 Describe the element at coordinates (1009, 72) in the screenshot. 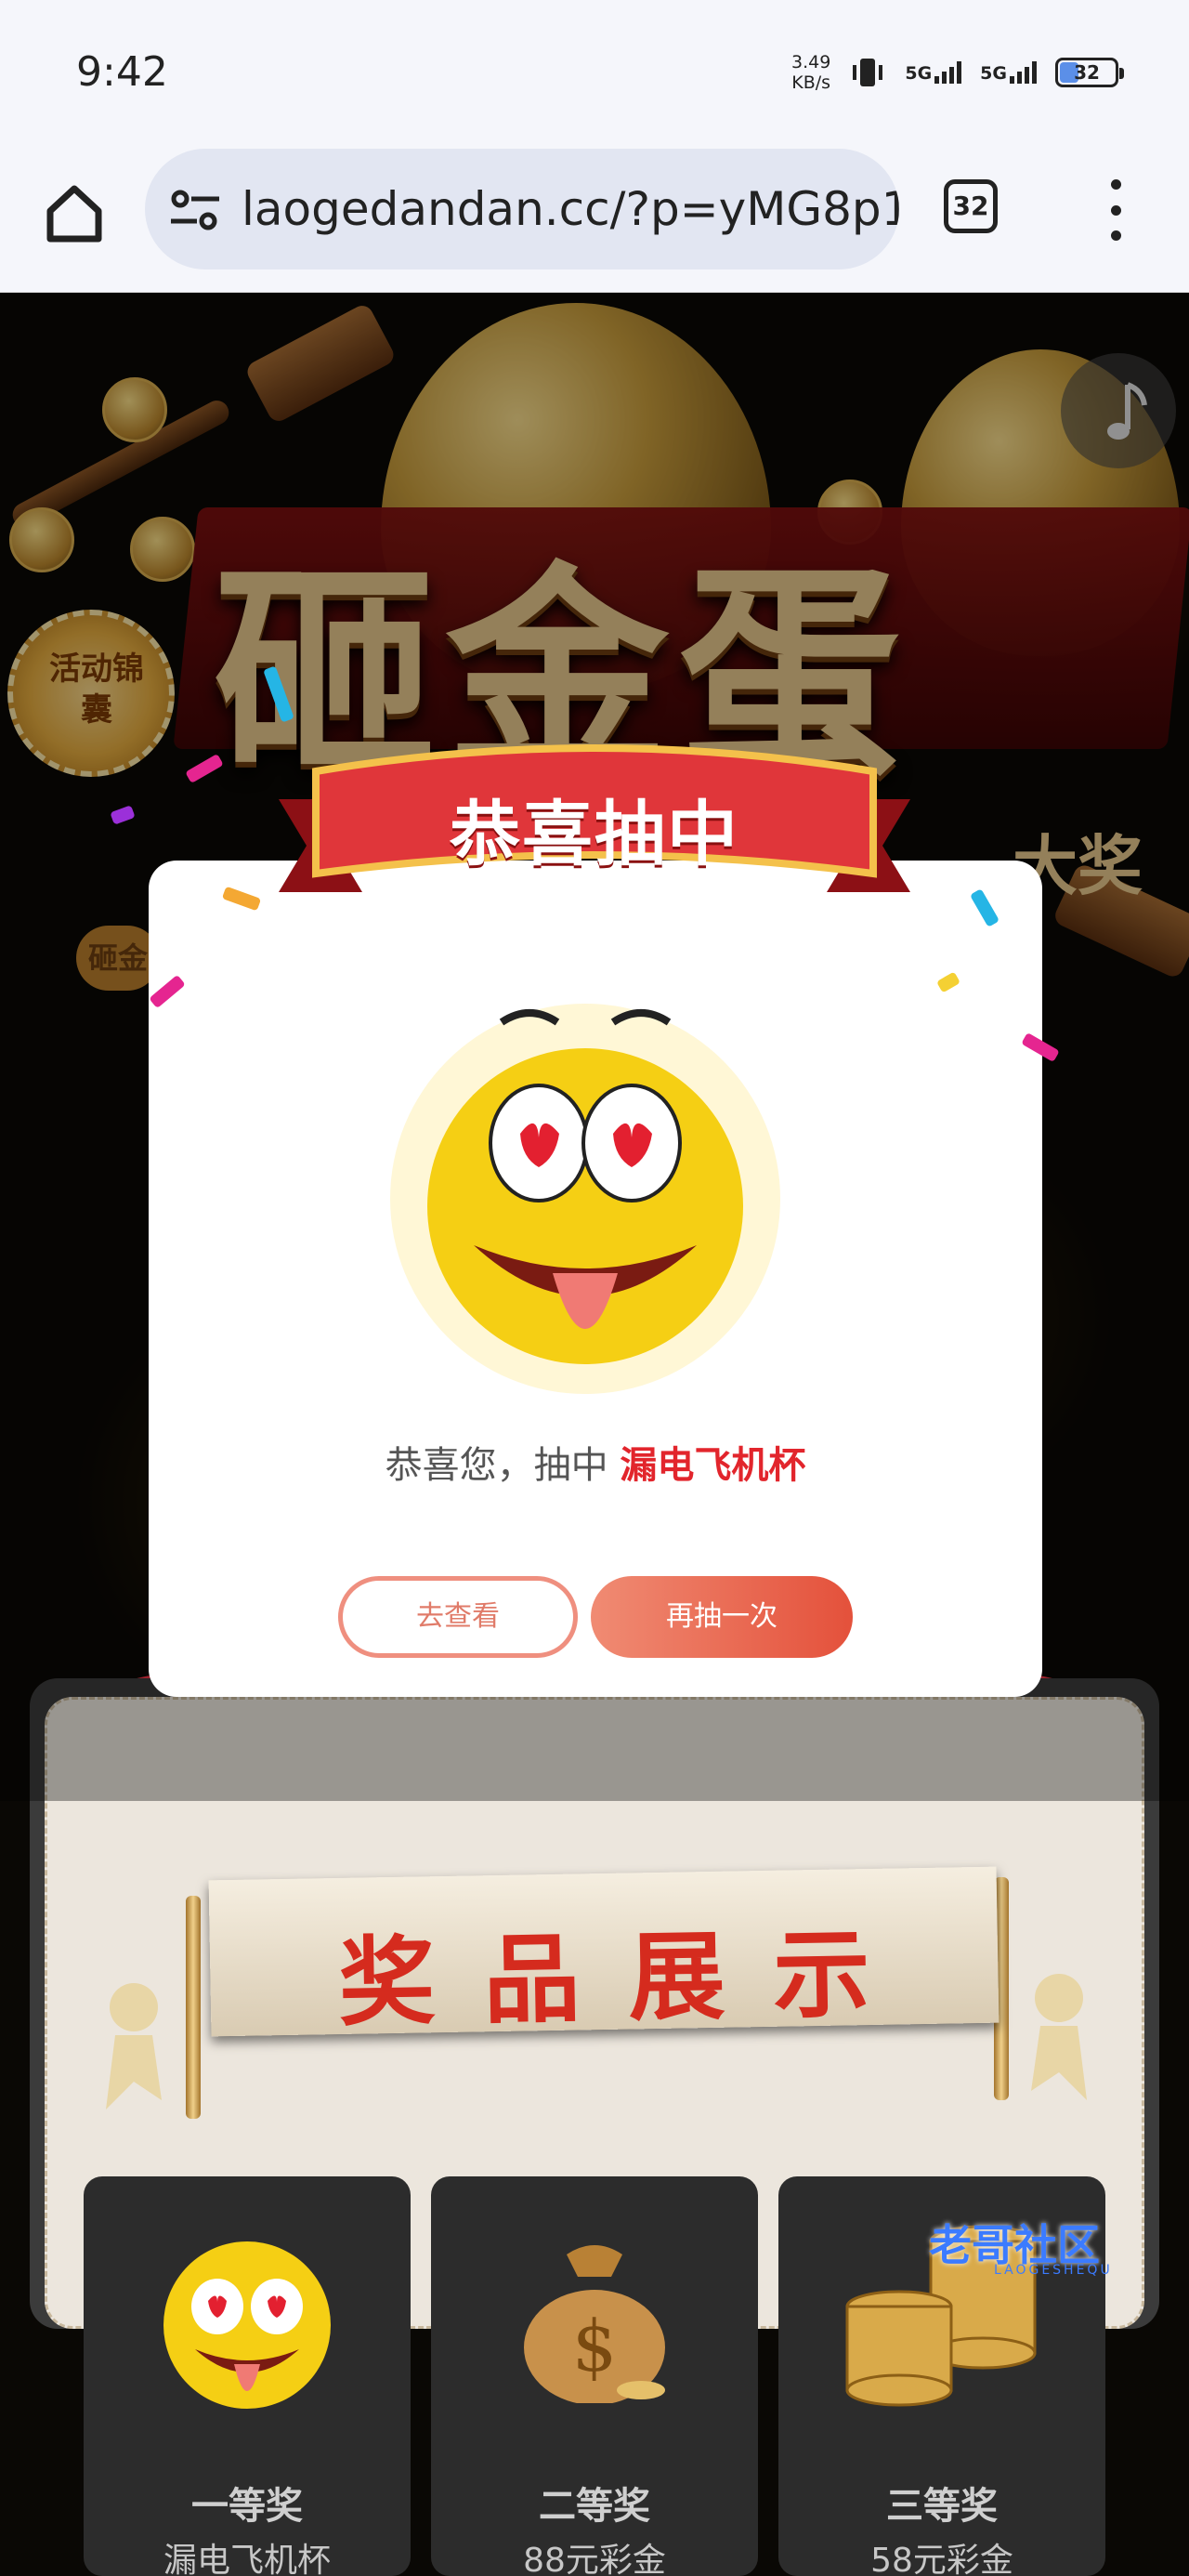

I see `signal-sim2: 5G` at that location.